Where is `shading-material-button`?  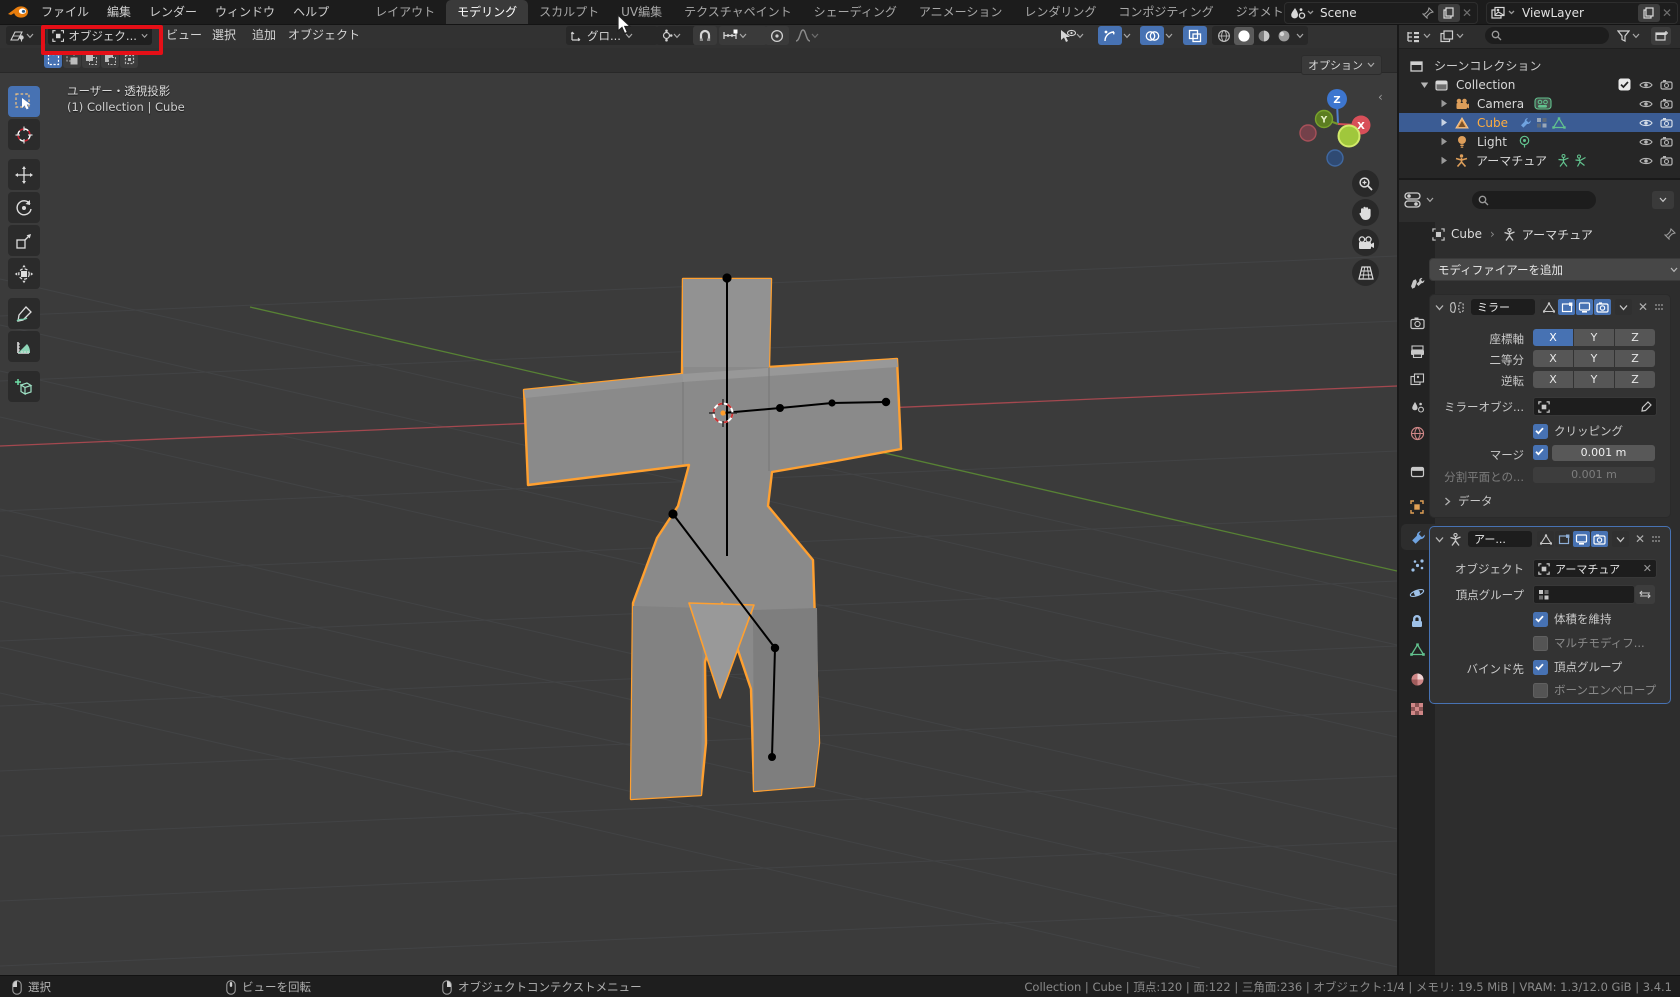 shading-material-button is located at coordinates (1264, 36).